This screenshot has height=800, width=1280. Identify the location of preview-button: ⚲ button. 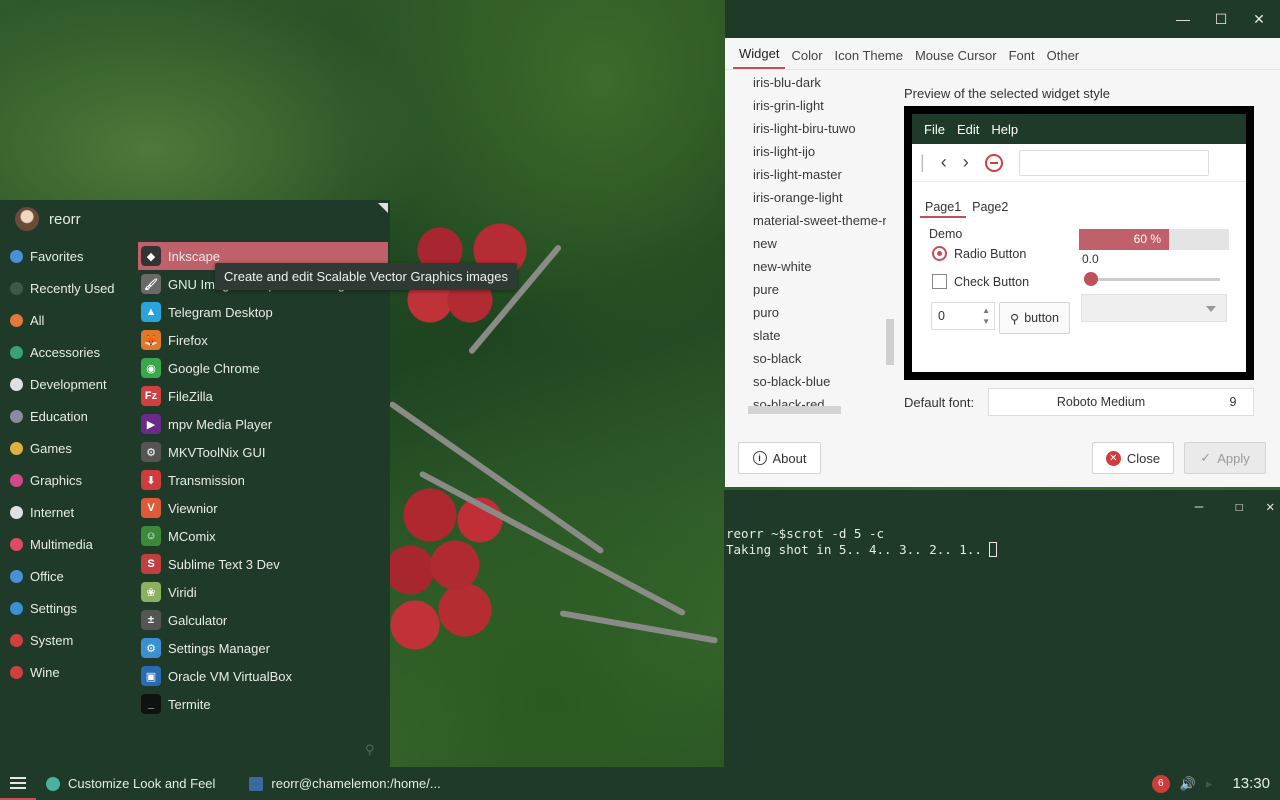
(1034, 318).